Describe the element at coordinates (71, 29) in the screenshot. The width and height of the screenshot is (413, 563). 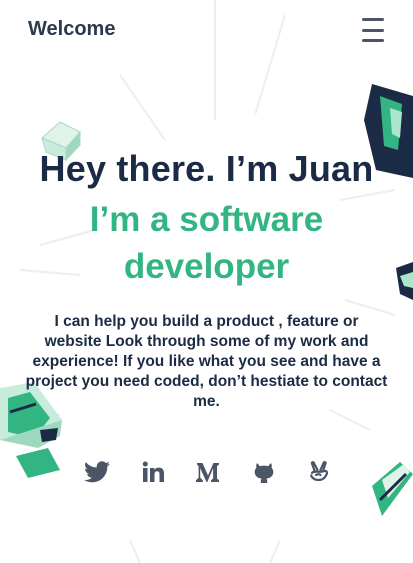
I see `site-brand: Welcome` at that location.